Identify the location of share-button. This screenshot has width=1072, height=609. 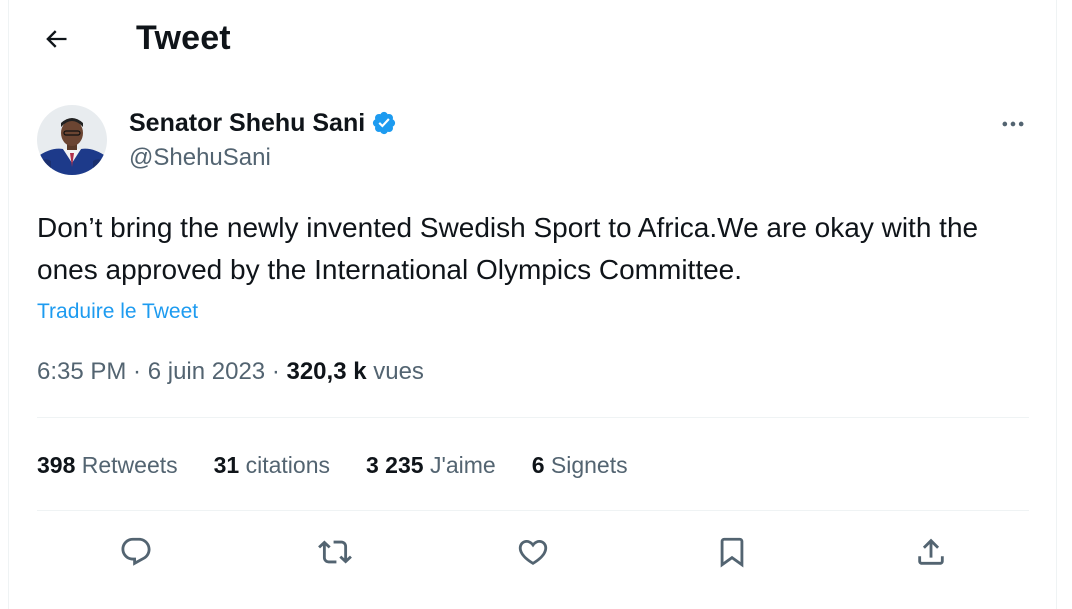
(931, 552).